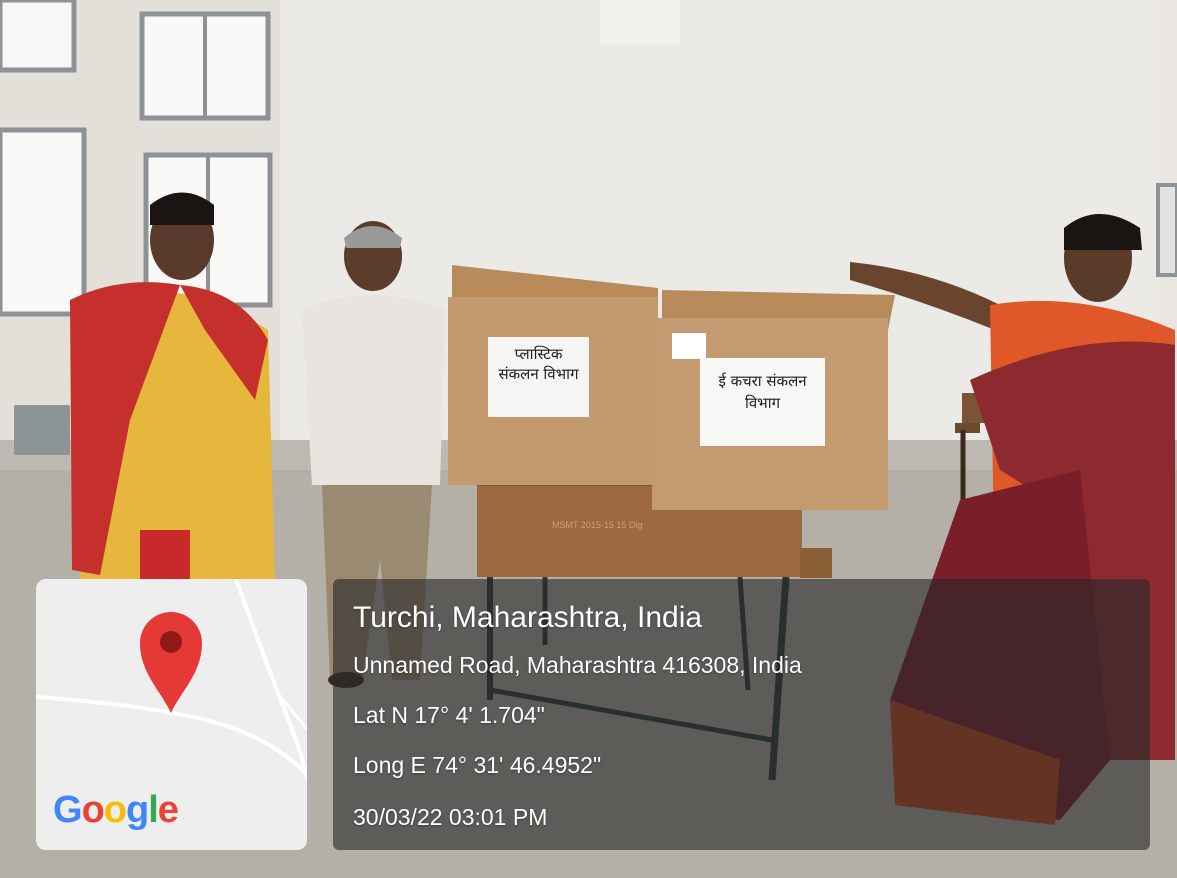 The width and height of the screenshot is (1177, 878). I want to click on location-place: Turchi, Maharashtra, India, so click(528, 617).